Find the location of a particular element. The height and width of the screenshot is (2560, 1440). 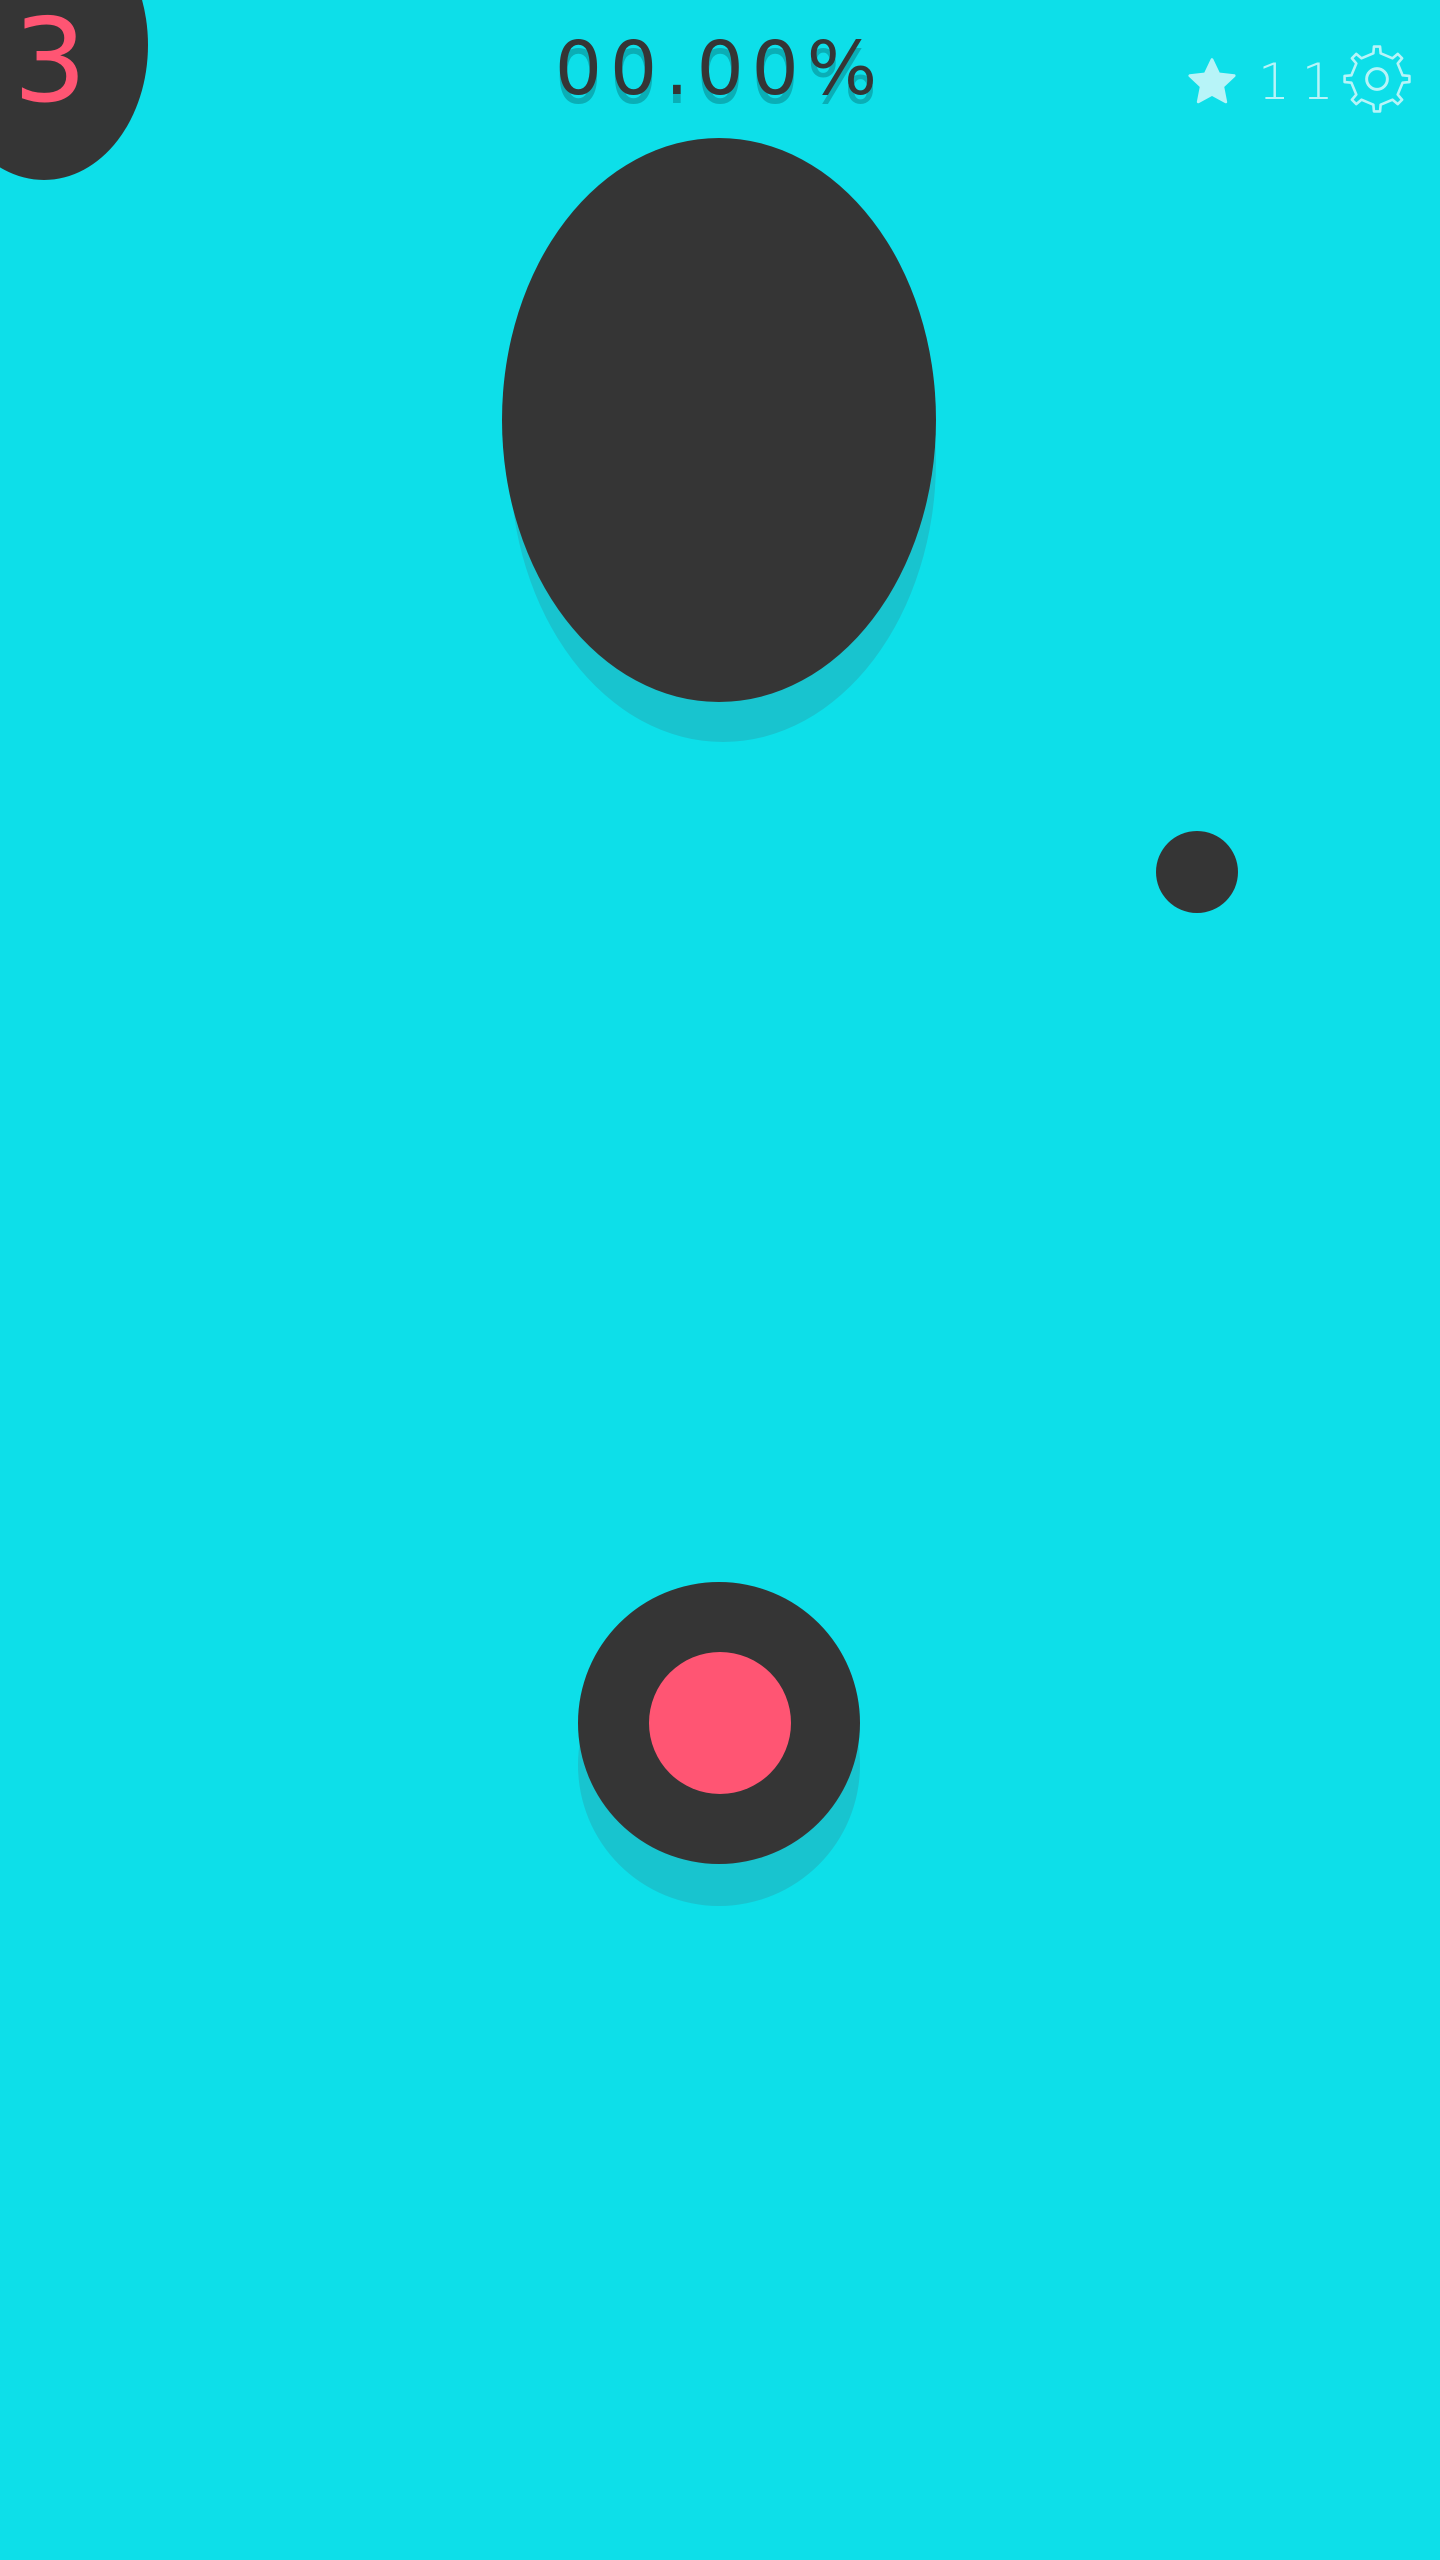

gear-icon is located at coordinates (1377, 79).